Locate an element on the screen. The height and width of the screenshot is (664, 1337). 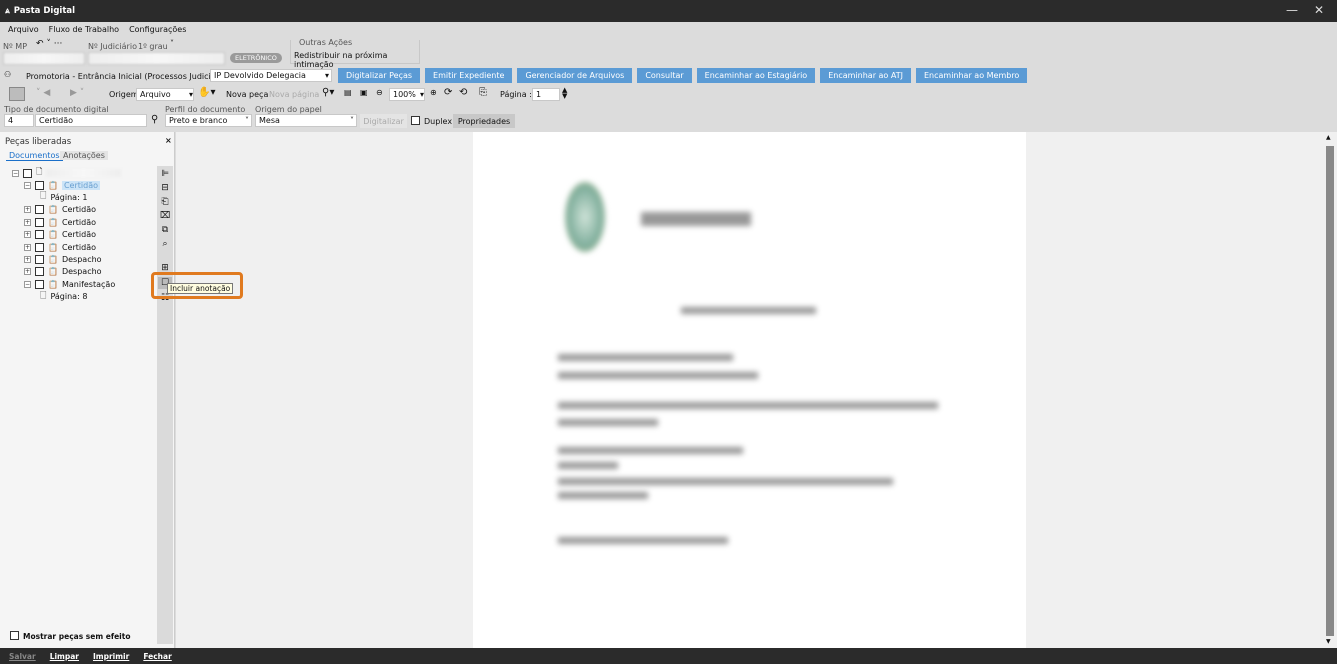
encaminhar-membro-button: Encaminhar ao Membro is located at coordinates (971, 75).